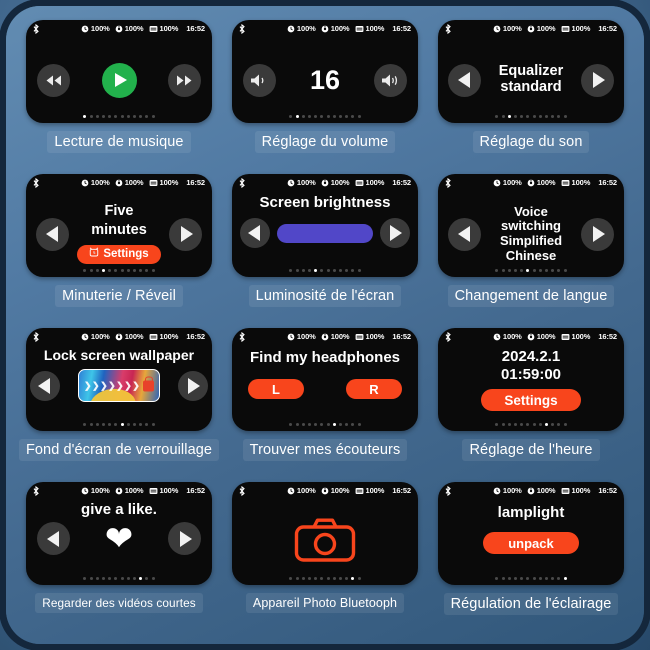 The image size is (650, 650). I want to click on card-caption: Réglage du volume, so click(325, 142).